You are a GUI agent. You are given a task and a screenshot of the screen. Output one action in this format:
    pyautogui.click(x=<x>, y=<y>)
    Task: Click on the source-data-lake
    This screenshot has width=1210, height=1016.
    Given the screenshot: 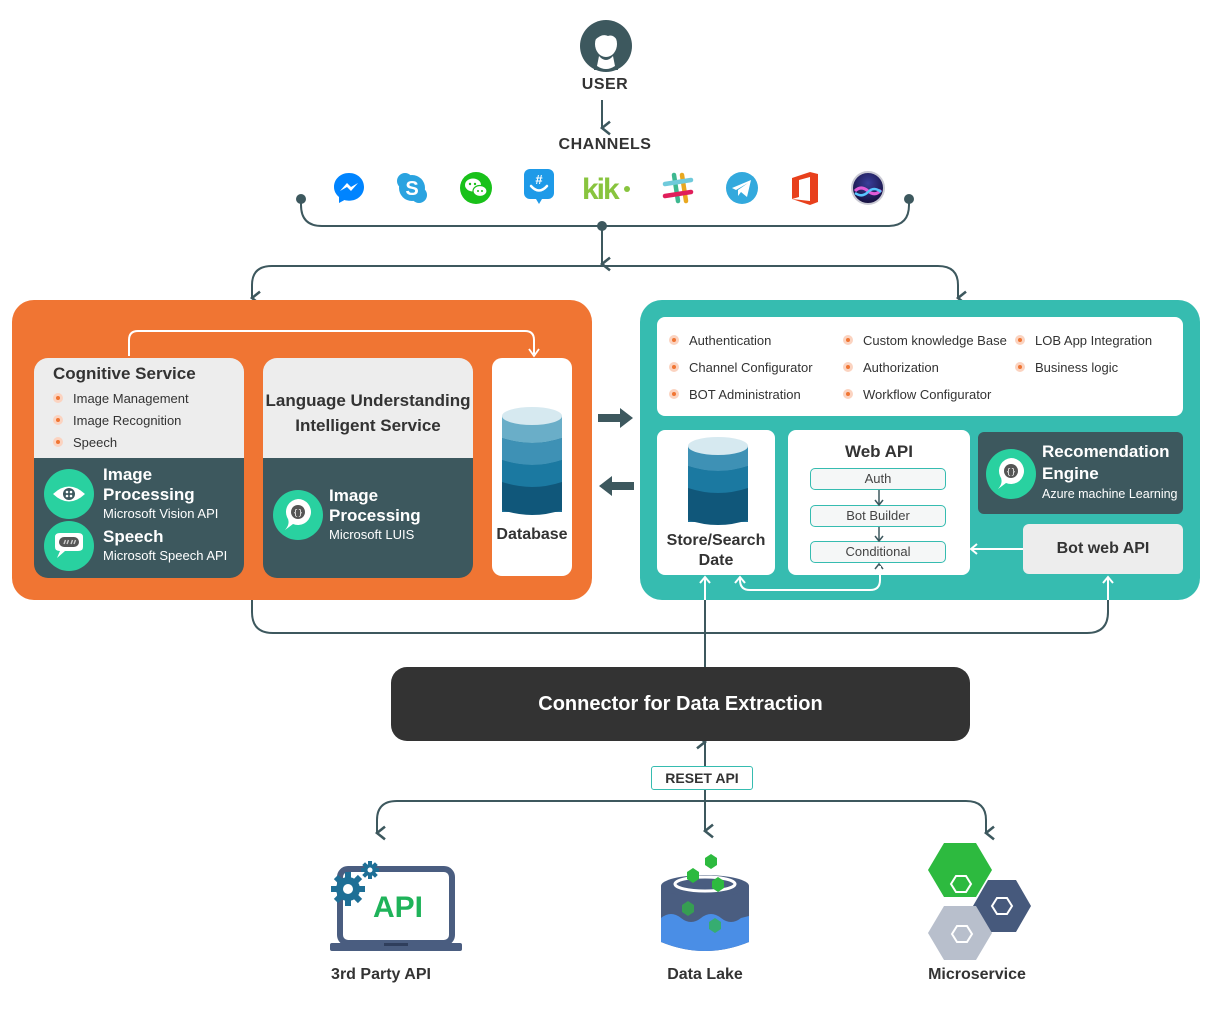 What is the action you would take?
    pyautogui.click(x=705, y=905)
    